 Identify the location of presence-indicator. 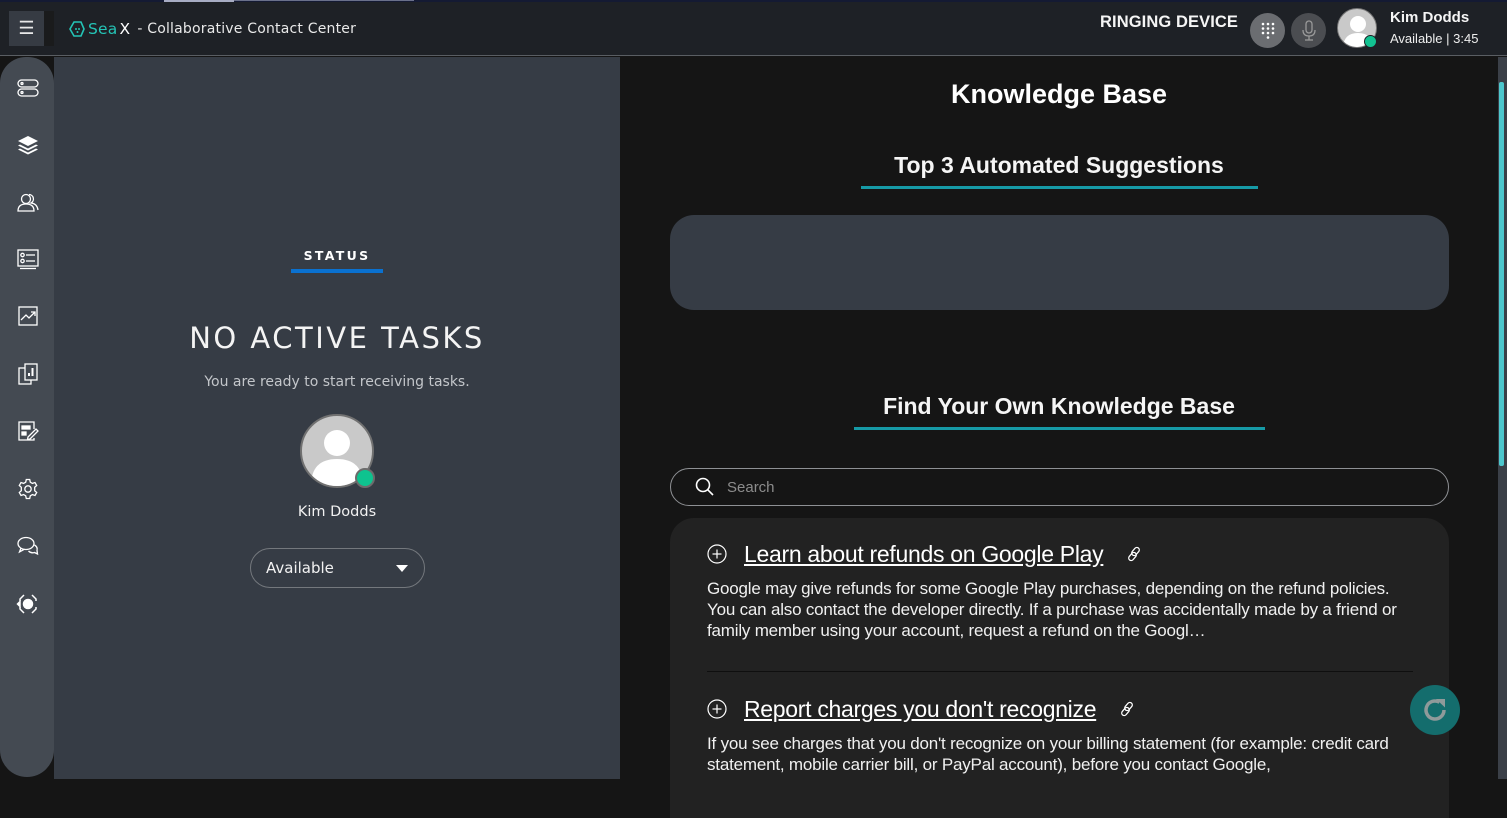
(1370, 41).